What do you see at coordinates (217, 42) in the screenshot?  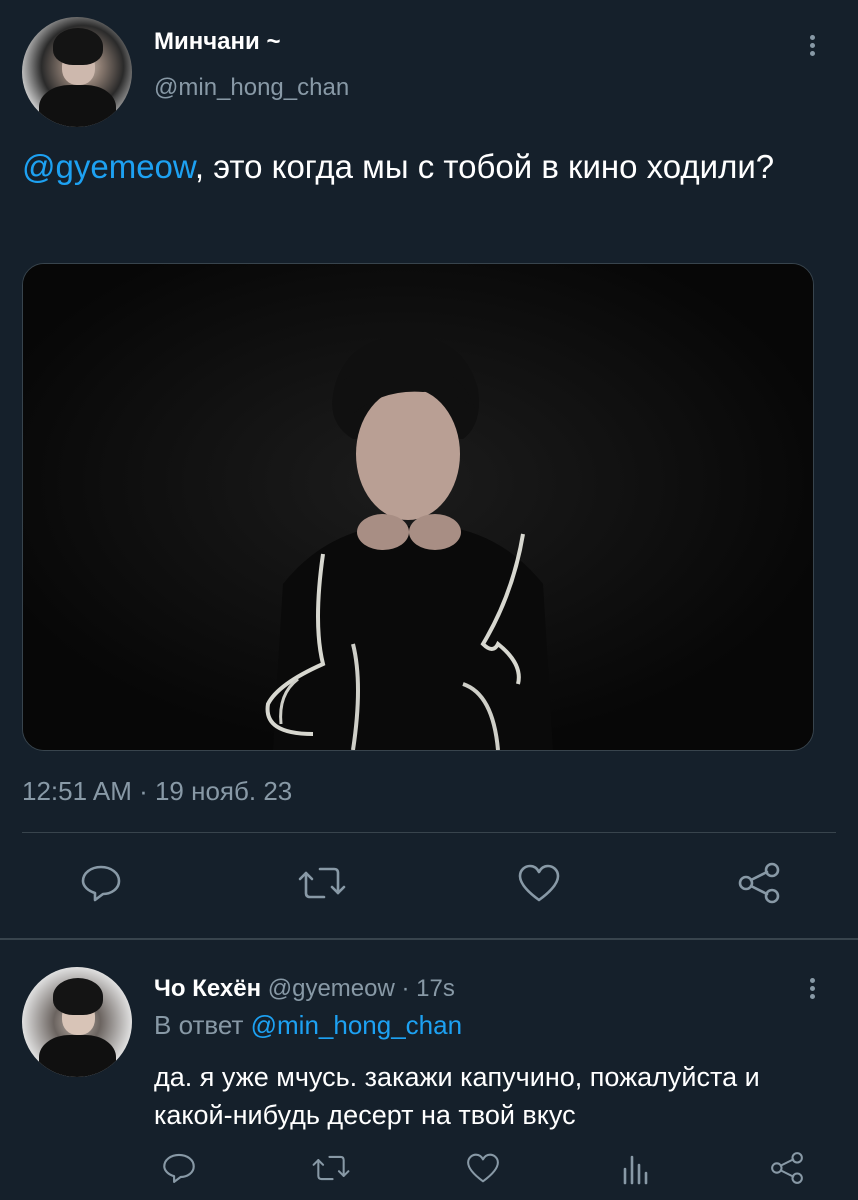 I see `author-display-name: Минчани ~` at bounding box center [217, 42].